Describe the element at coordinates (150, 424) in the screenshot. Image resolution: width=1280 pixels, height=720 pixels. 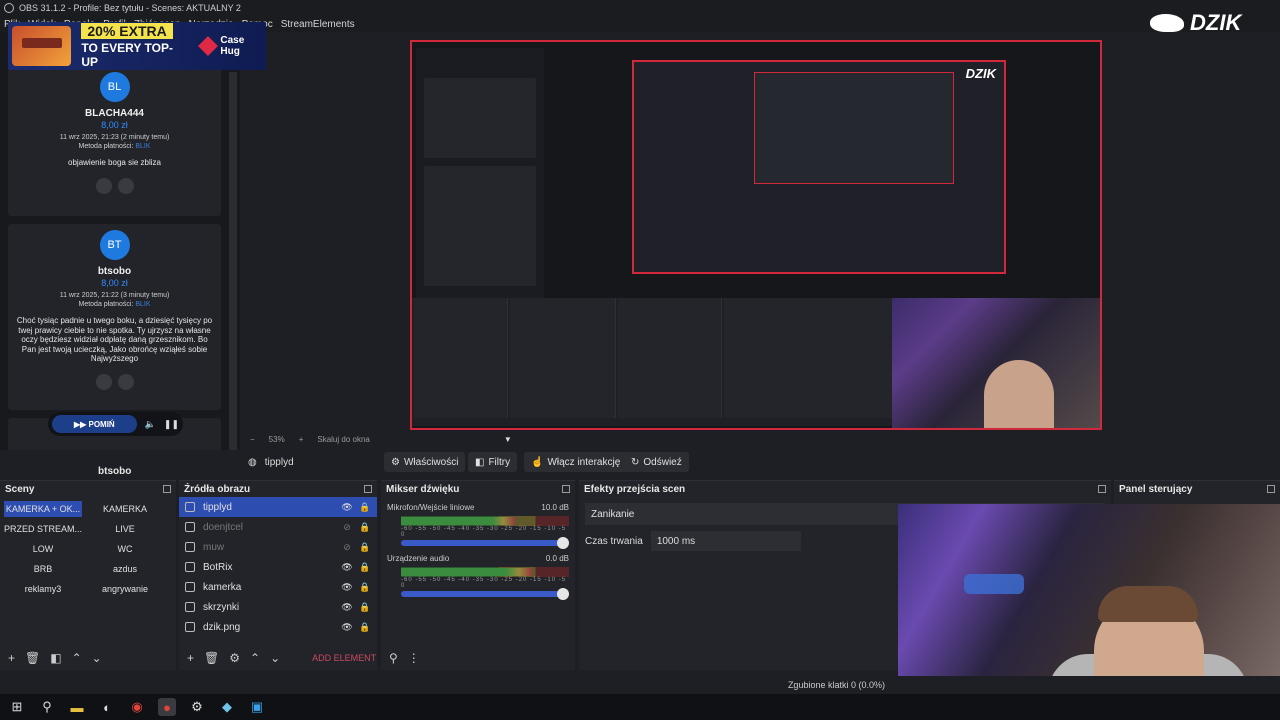
I see `volume-icon: 🔈` at that location.